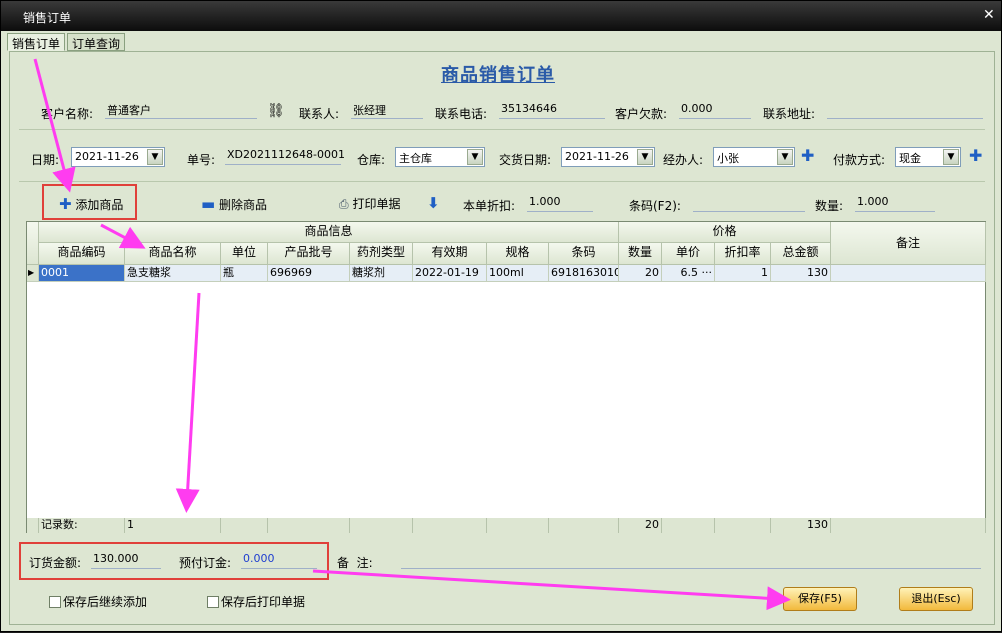 The image size is (1002, 633). What do you see at coordinates (376, 204) in the screenshot?
I see `print-label: 打印单据` at bounding box center [376, 204].